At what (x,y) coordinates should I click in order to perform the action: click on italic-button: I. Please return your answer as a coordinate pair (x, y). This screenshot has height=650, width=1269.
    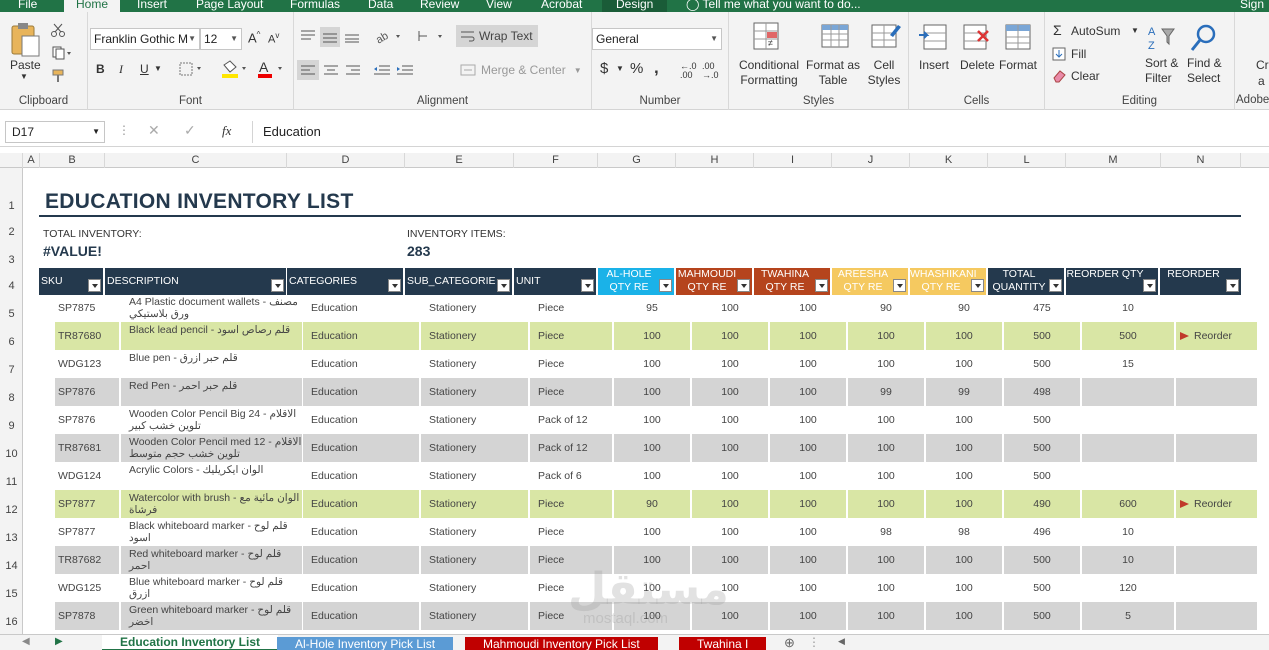
    Looking at the image, I should click on (121, 69).